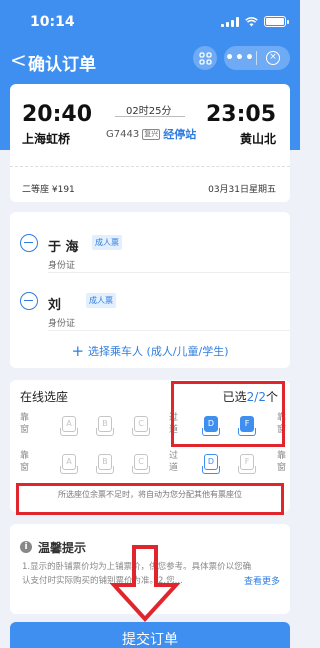 Image resolution: width=320 pixels, height=648 pixels. I want to click on wifi-icon, so click(251, 21).